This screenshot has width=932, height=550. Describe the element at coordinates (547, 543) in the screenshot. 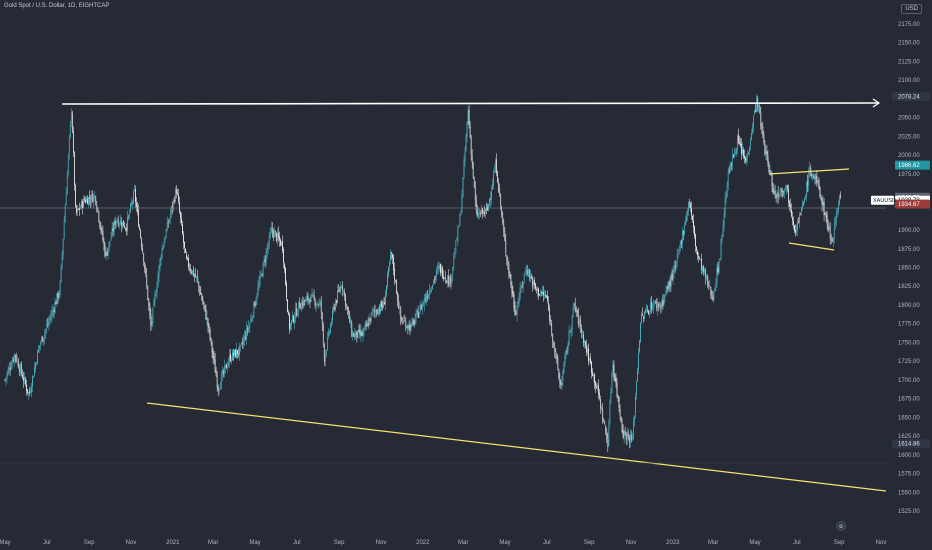

I see `x-tick-label: Jul` at that location.